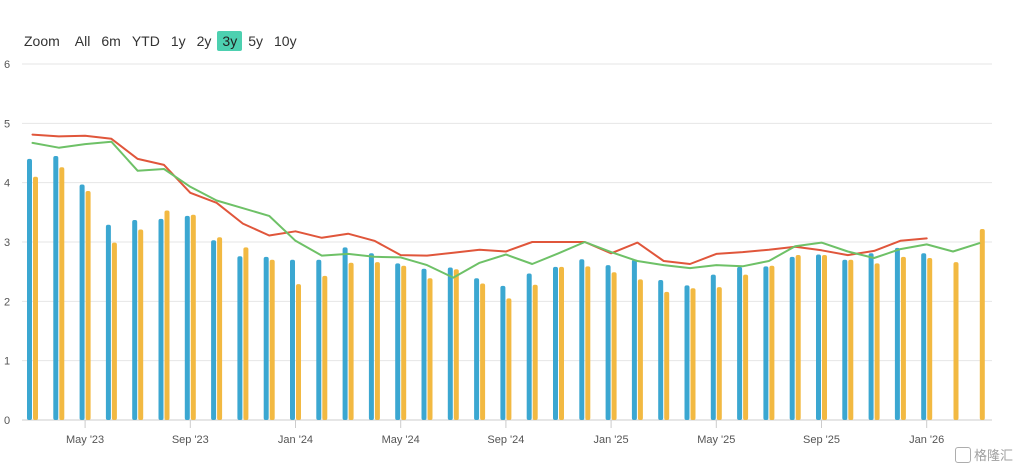  What do you see at coordinates (611, 440) in the screenshot?
I see `x-tick-label: Jan '25` at bounding box center [611, 440].